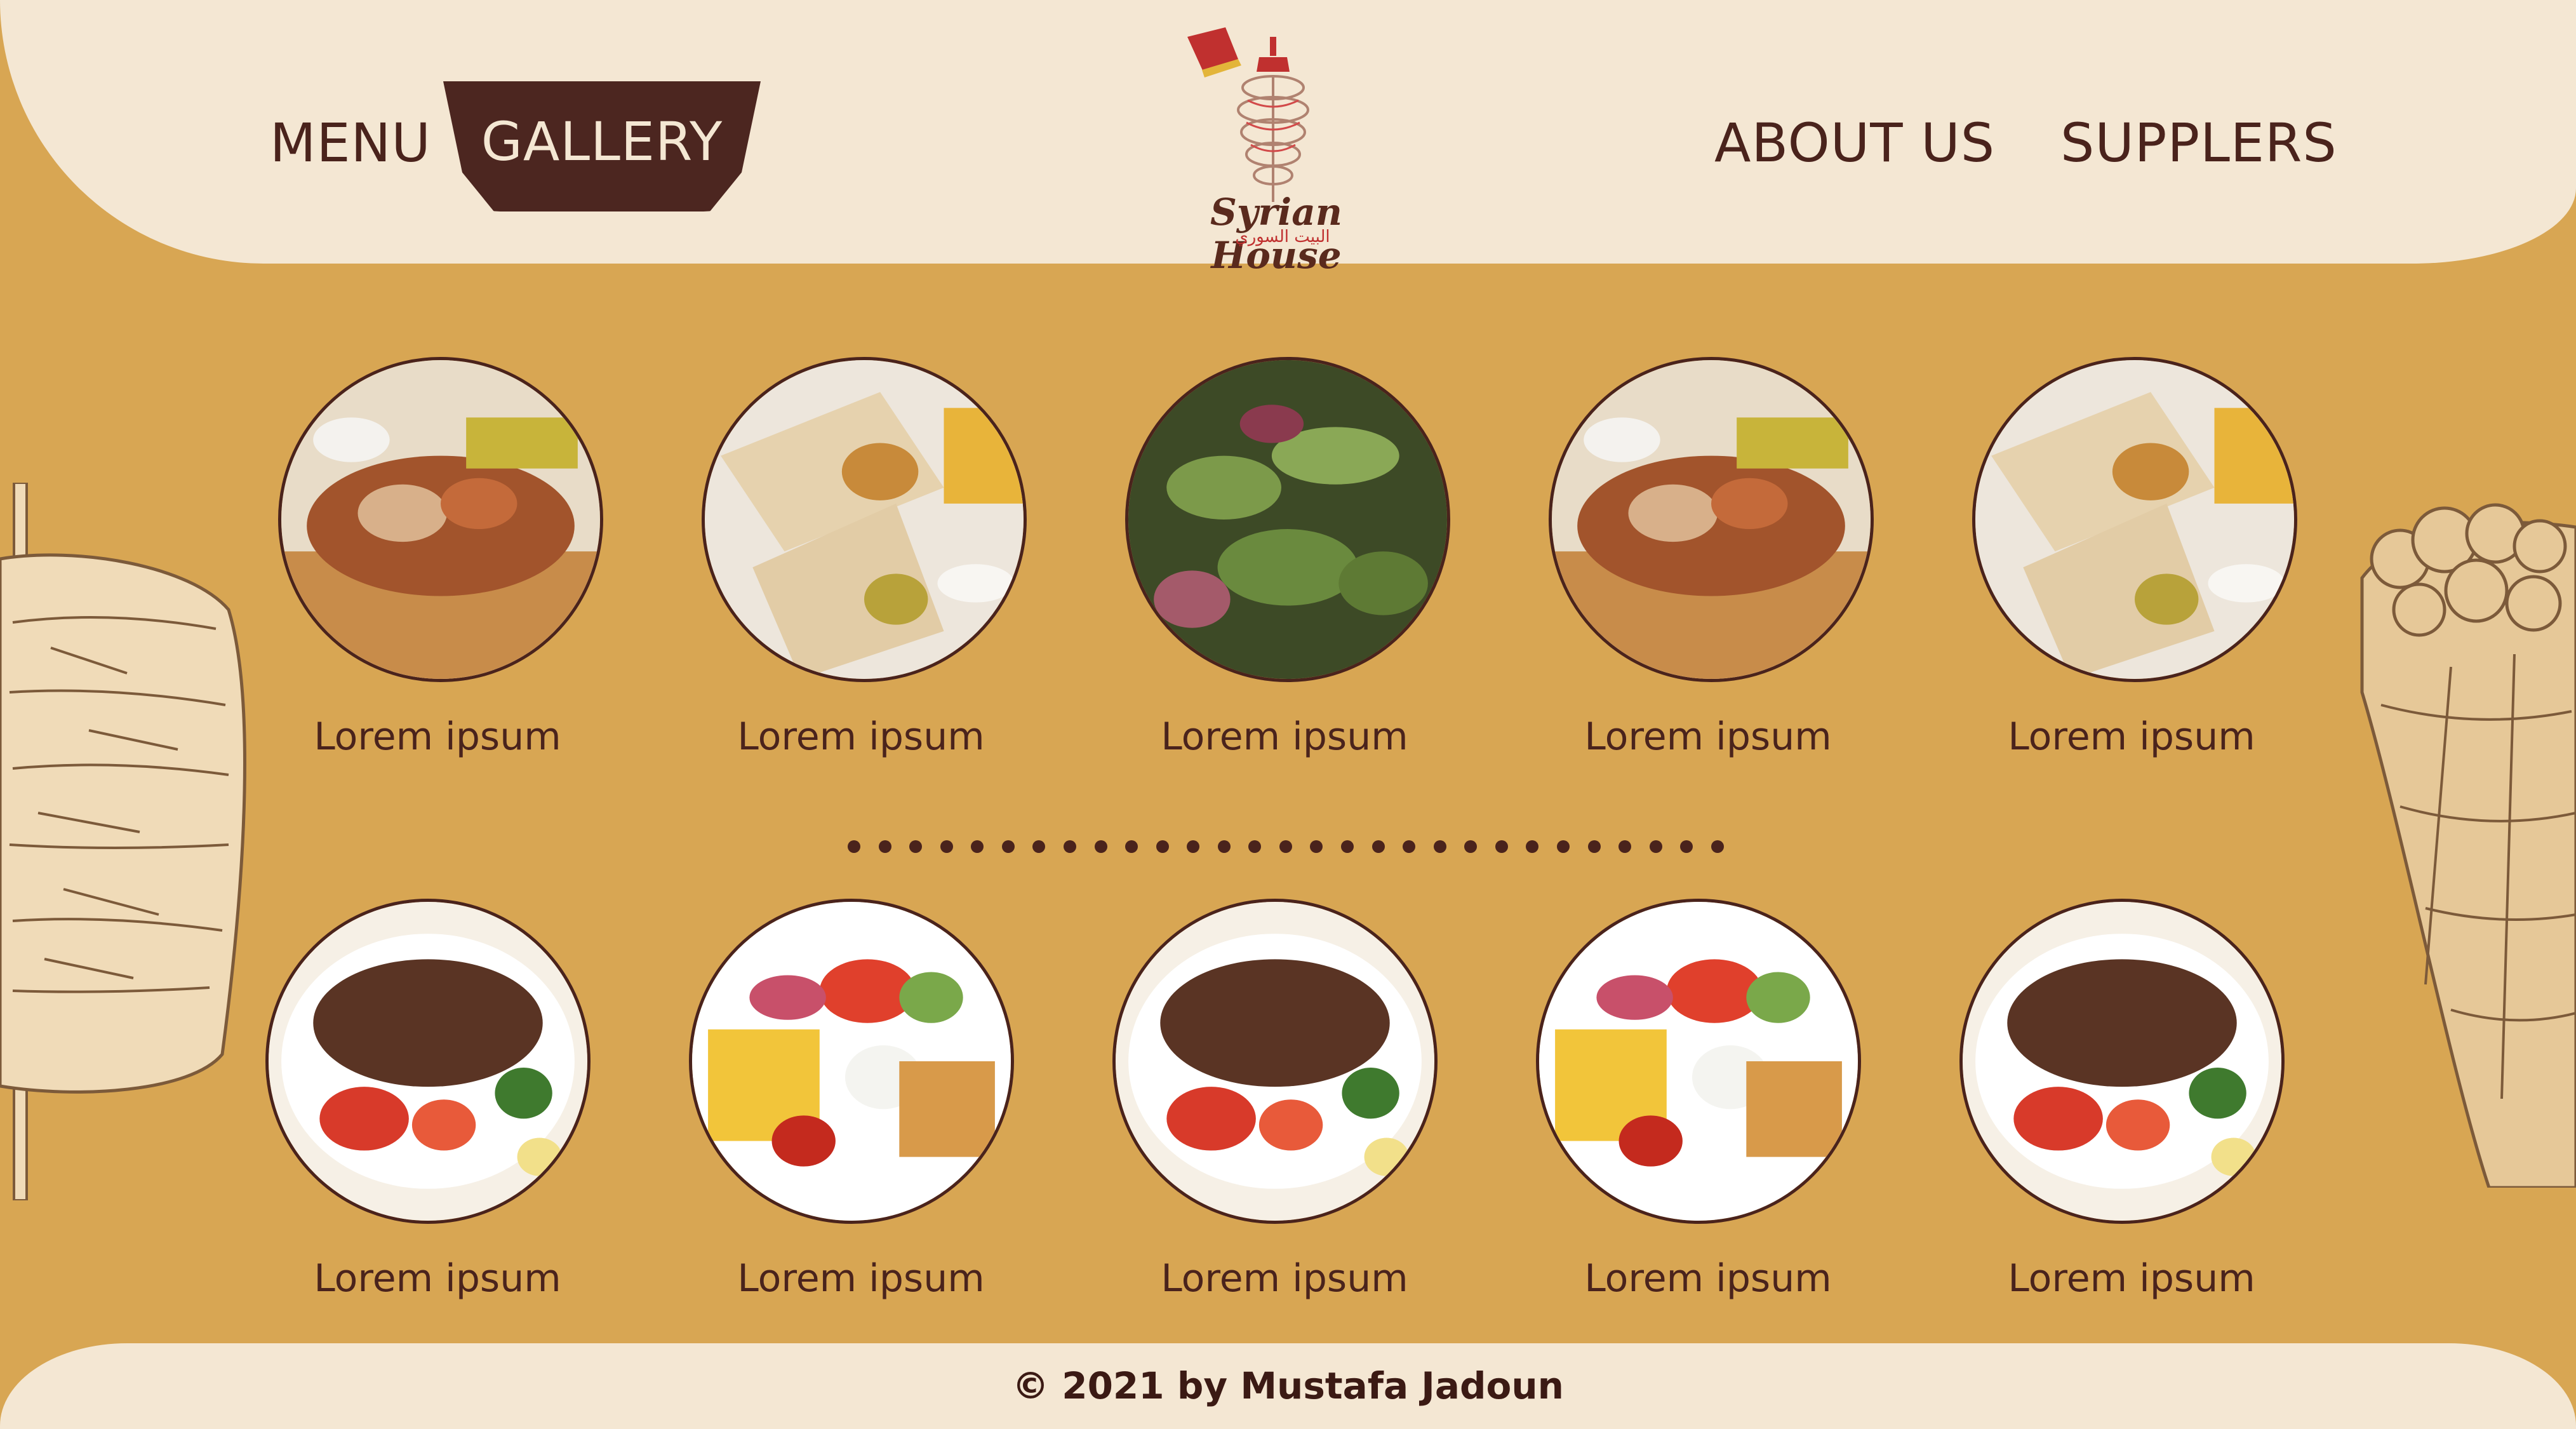 The height and width of the screenshot is (1429, 2576). Describe the element at coordinates (1855, 143) in the screenshot. I see `nav-about-us: ABOUT US` at that location.